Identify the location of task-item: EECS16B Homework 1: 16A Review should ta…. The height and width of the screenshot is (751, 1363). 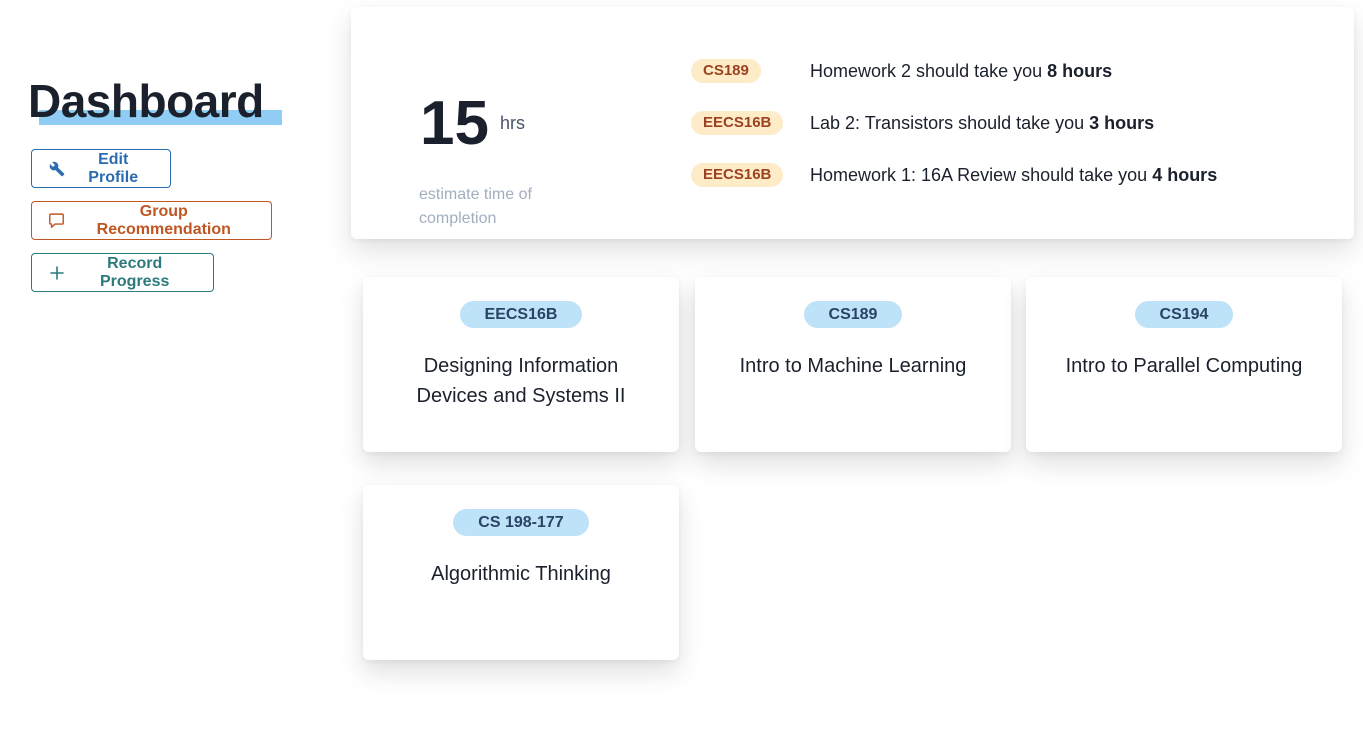
(954, 175).